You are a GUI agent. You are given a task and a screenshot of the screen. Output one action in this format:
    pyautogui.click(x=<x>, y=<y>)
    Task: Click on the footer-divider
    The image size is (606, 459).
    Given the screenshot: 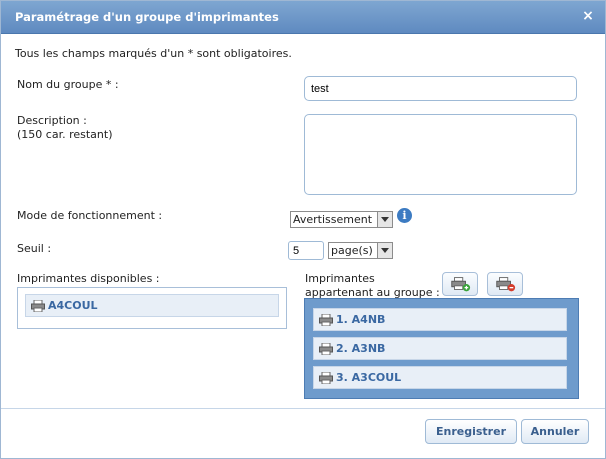 What is the action you would take?
    pyautogui.click(x=303, y=408)
    